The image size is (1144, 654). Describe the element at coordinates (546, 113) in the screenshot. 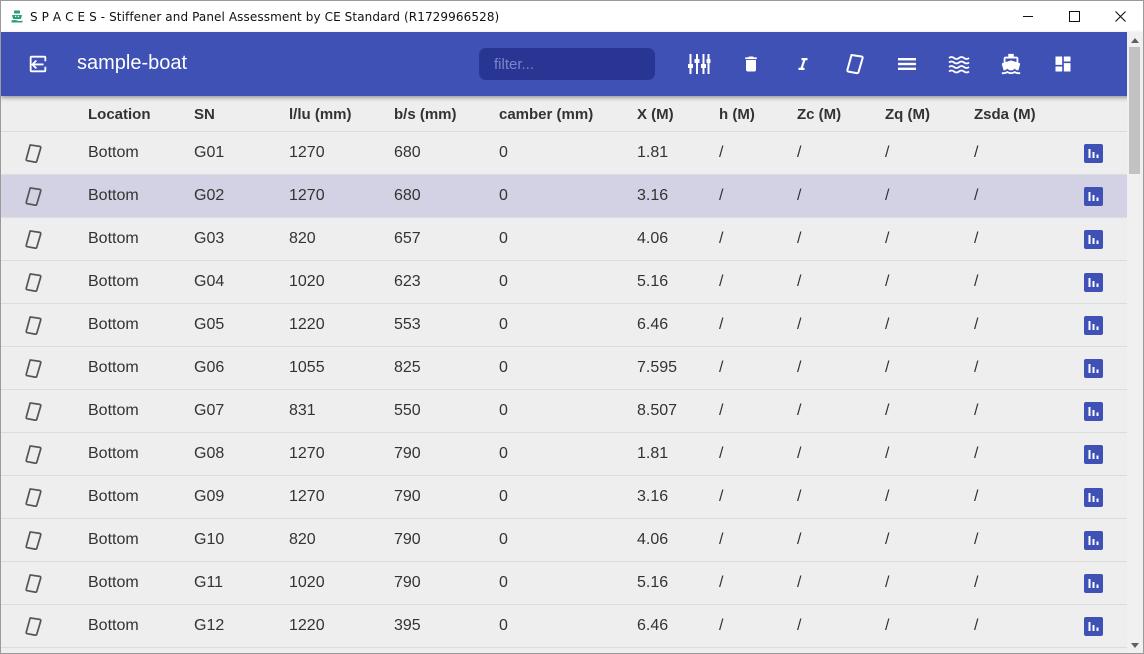

I see `column-header-camber: camber (mm)` at that location.